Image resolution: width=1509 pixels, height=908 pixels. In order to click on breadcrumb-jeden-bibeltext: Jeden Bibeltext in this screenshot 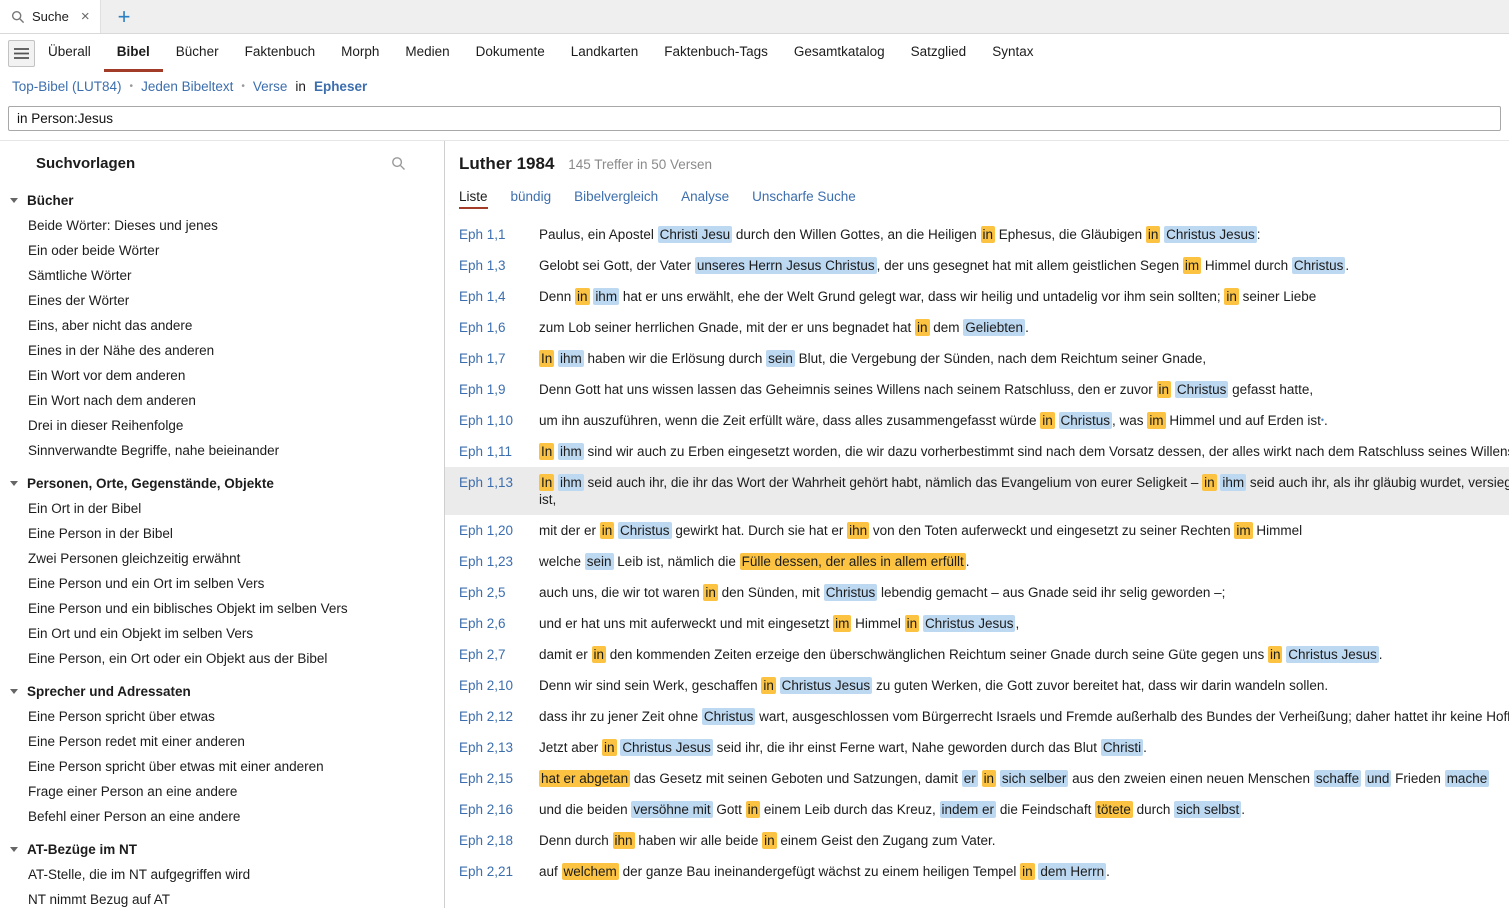, I will do `click(187, 86)`.